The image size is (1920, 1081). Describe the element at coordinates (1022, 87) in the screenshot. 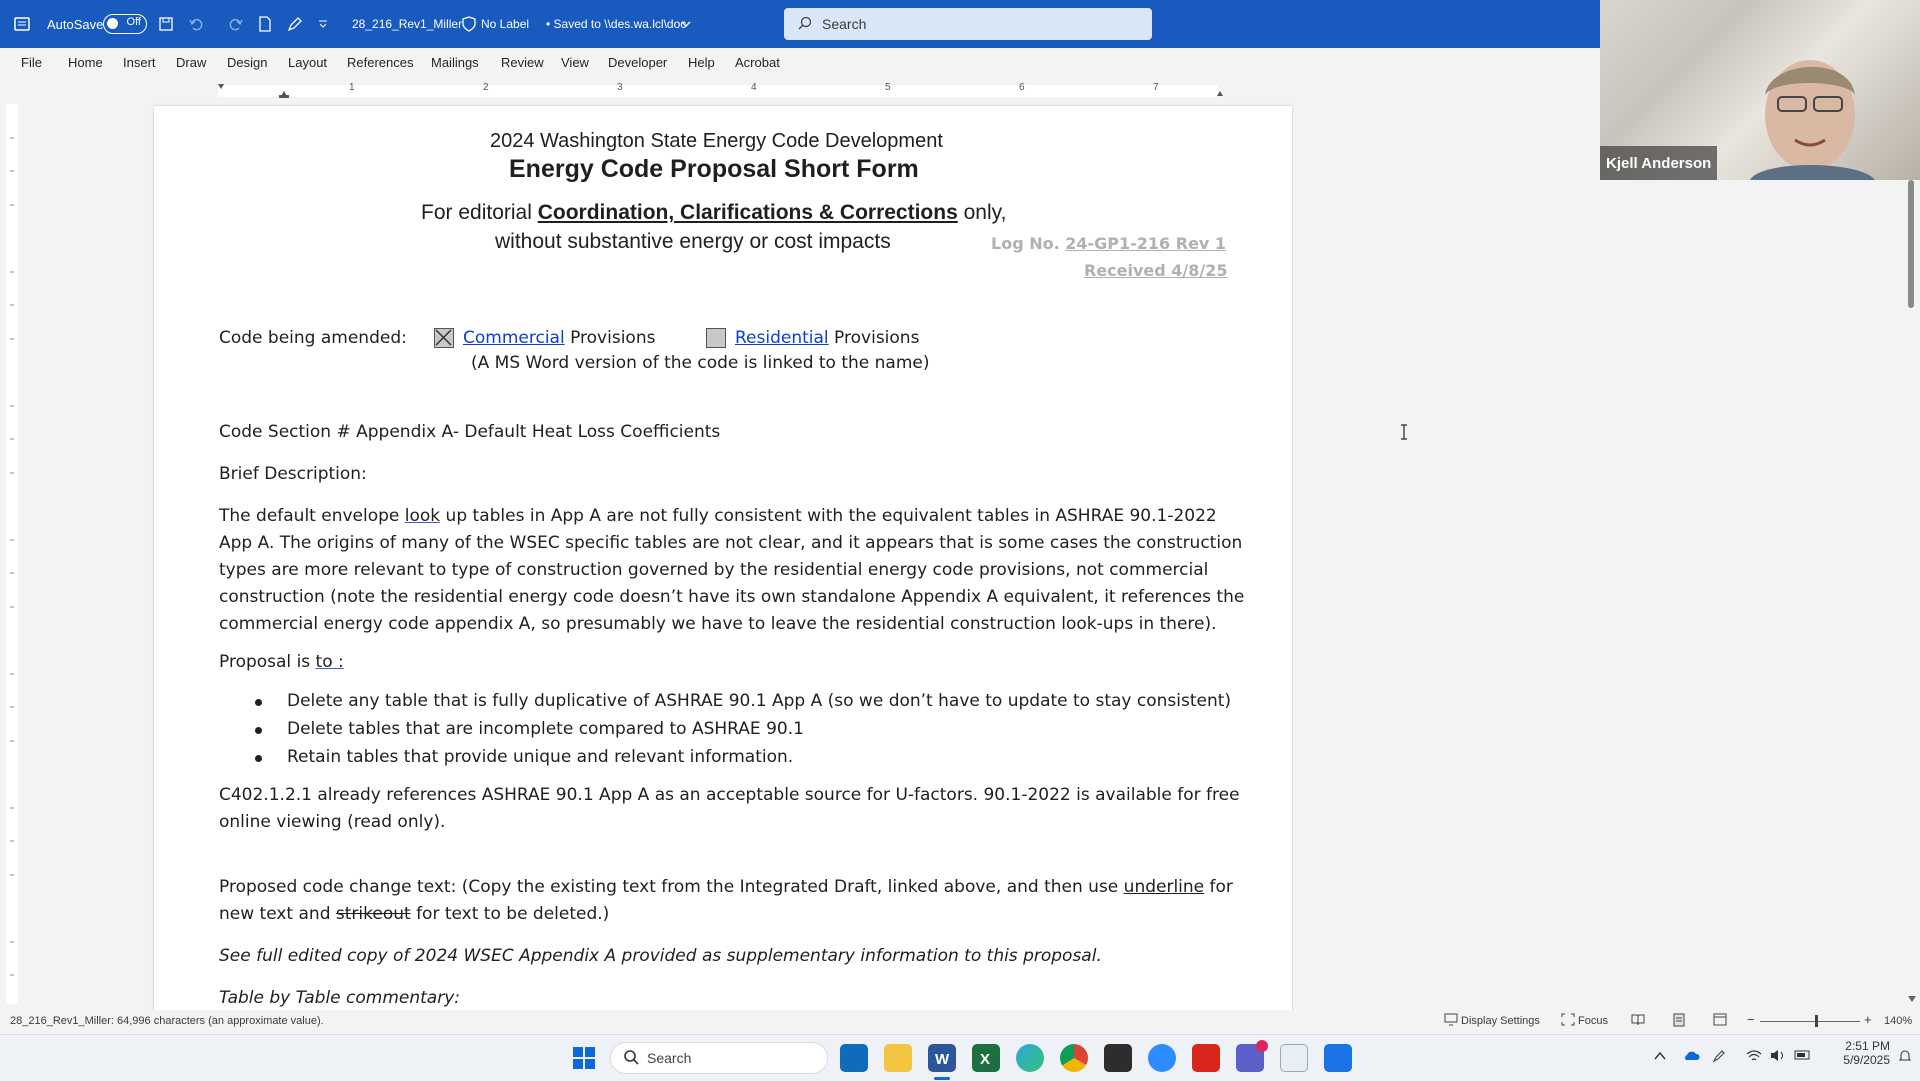

I see `ruler-number-6: 6` at that location.